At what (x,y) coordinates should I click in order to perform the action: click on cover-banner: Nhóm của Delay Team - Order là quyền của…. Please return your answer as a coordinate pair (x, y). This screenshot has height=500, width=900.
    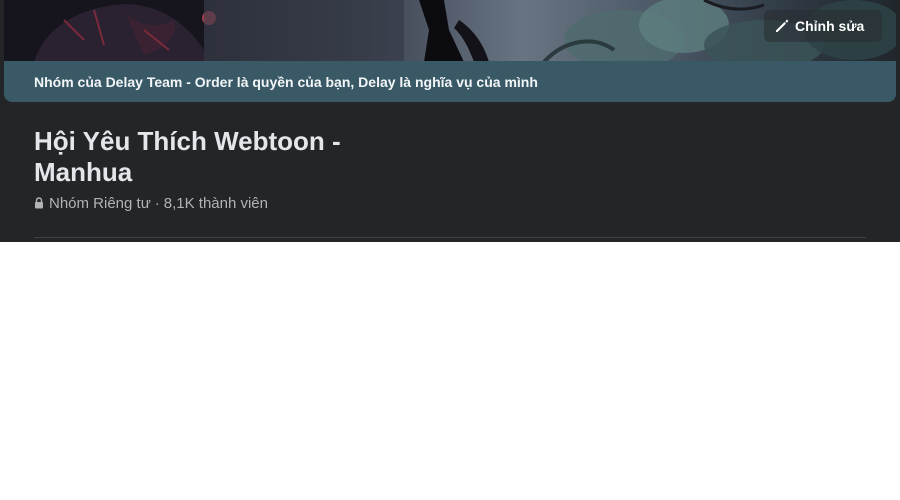
    Looking at the image, I should click on (450, 81).